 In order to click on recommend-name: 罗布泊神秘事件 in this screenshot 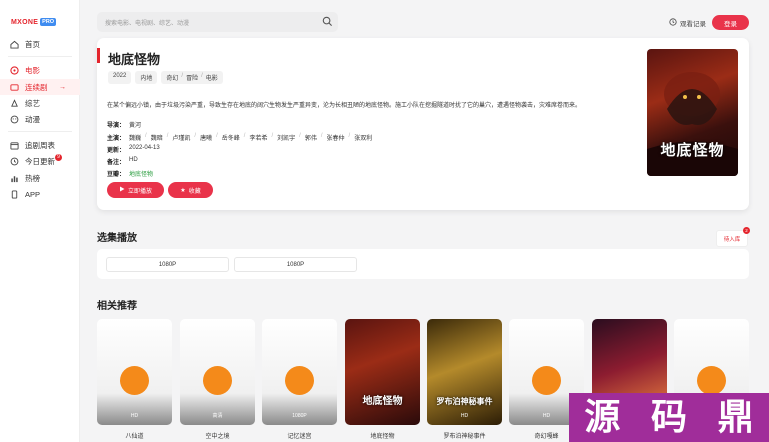, I will do `click(464, 435)`.